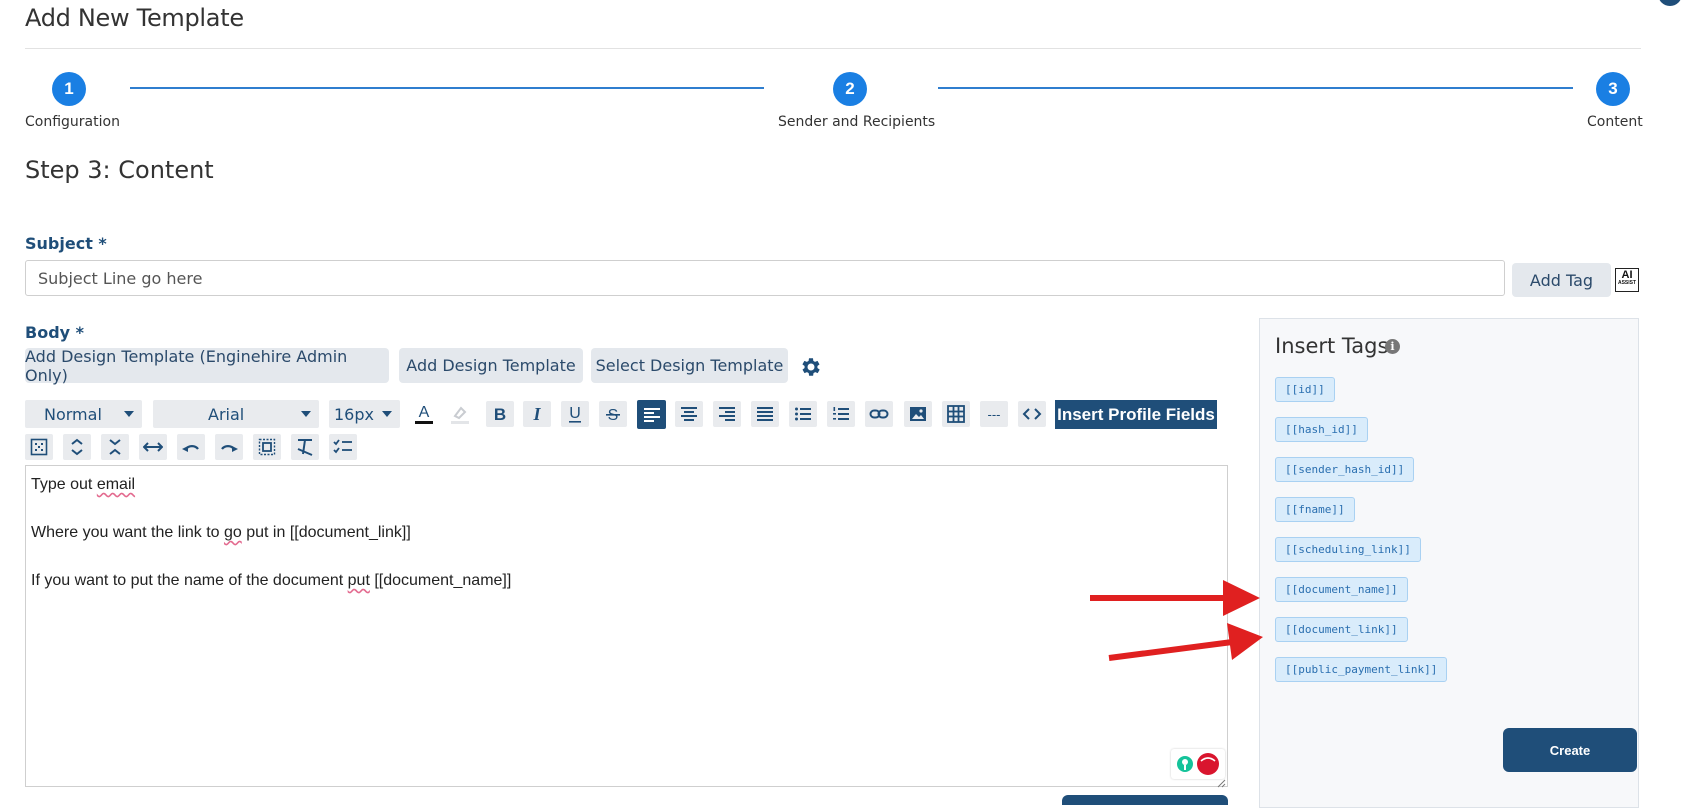 This screenshot has width=1693, height=808. Describe the element at coordinates (689, 414) in the screenshot. I see `align-center-icon` at that location.